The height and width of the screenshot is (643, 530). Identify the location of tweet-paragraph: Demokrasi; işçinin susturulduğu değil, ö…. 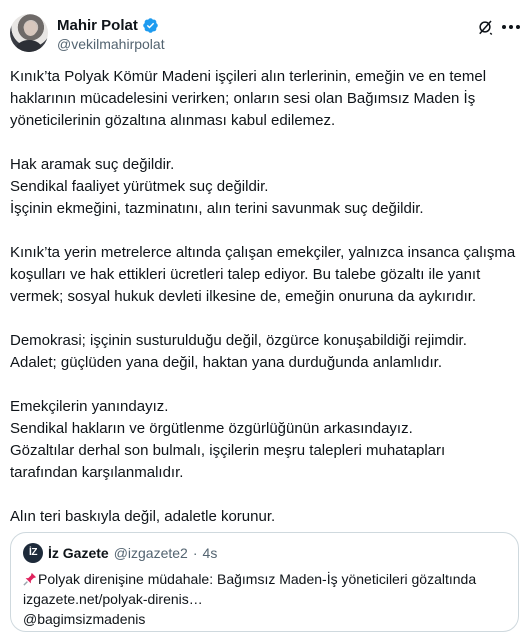
(266, 352).